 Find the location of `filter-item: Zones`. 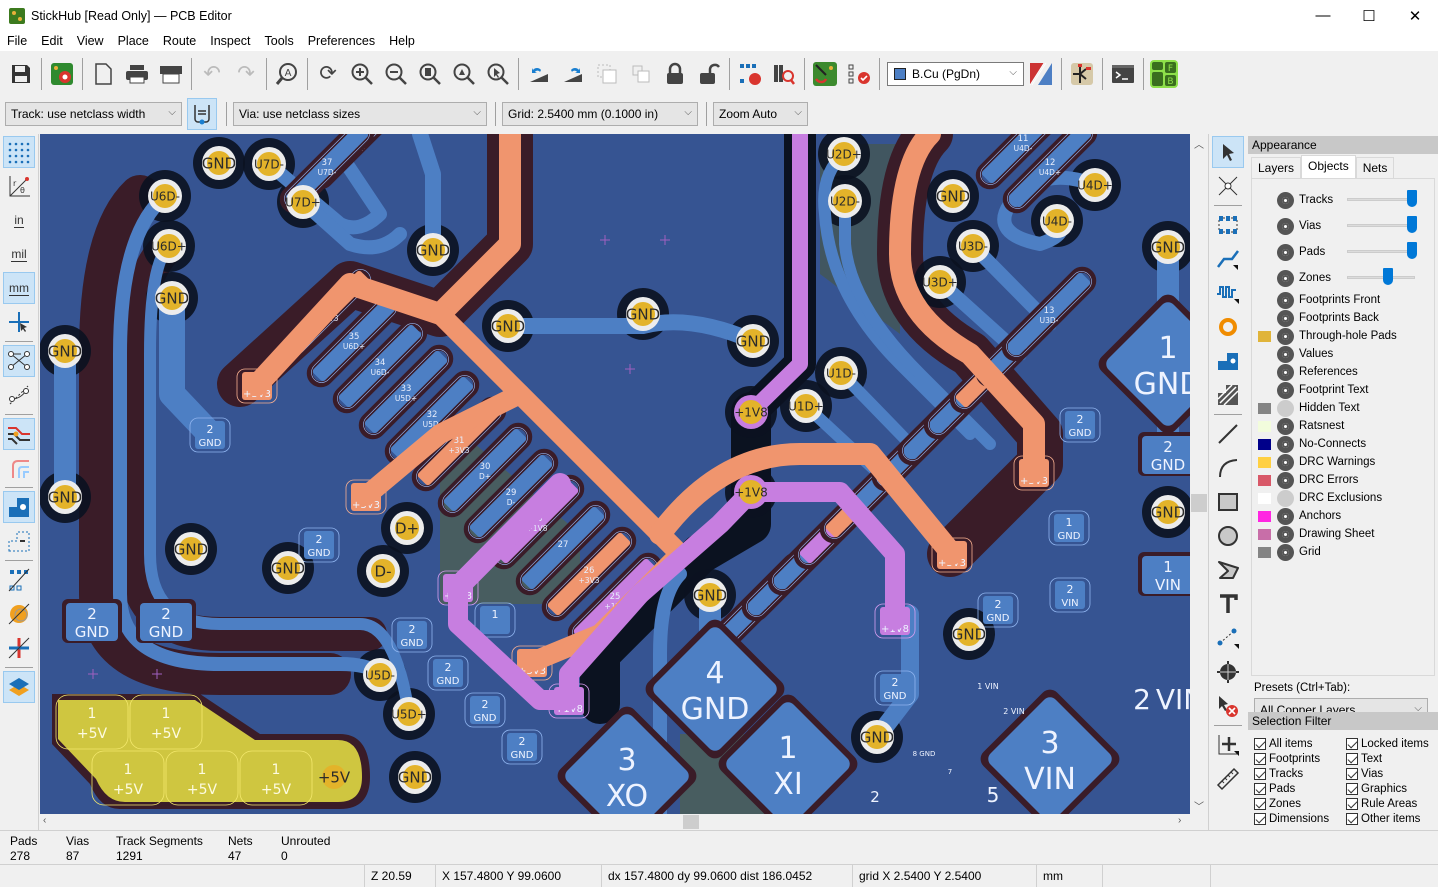

filter-item: Zones is located at coordinates (1300, 803).